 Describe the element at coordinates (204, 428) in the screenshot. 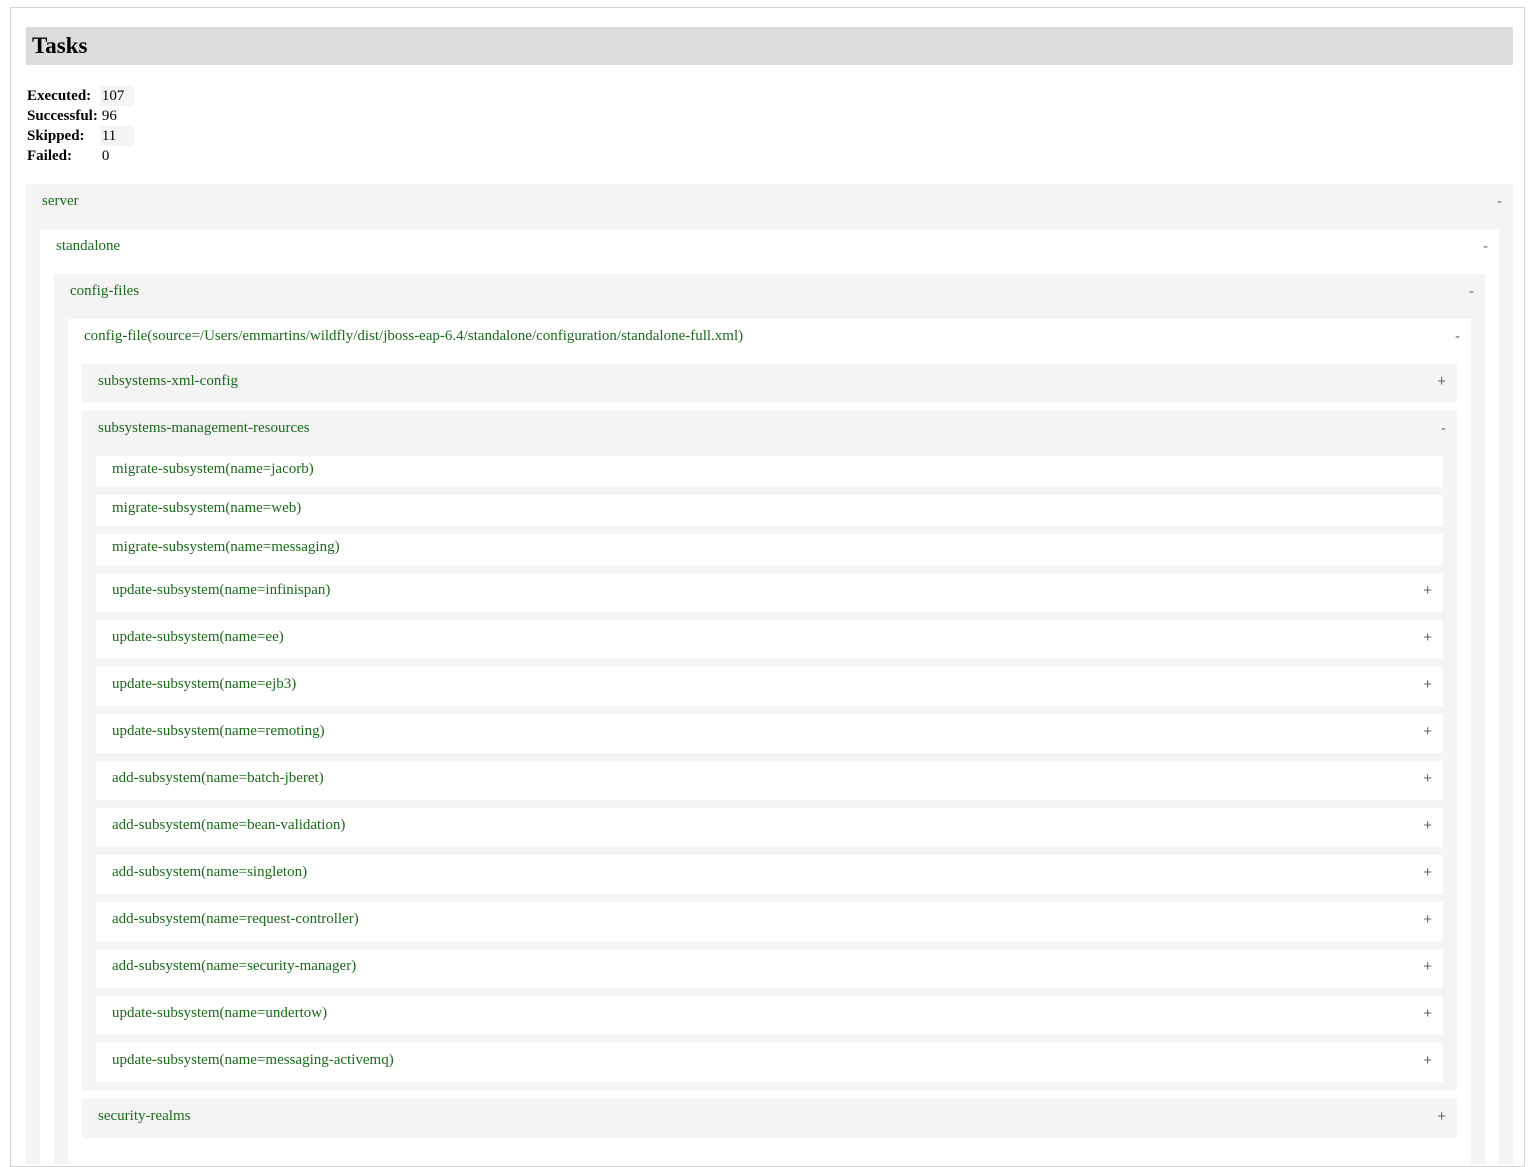

I see `task-label-subsystems-management-resources: subsystems-management-resources` at that location.